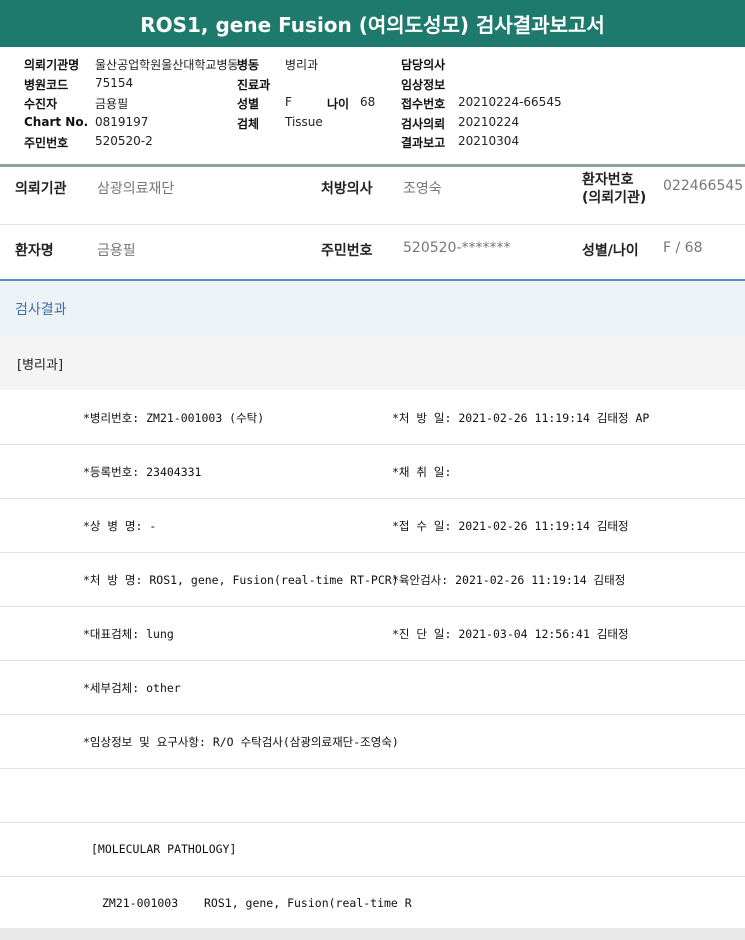 The width and height of the screenshot is (745, 940). I want to click on department-row: [병리과], so click(372, 363).